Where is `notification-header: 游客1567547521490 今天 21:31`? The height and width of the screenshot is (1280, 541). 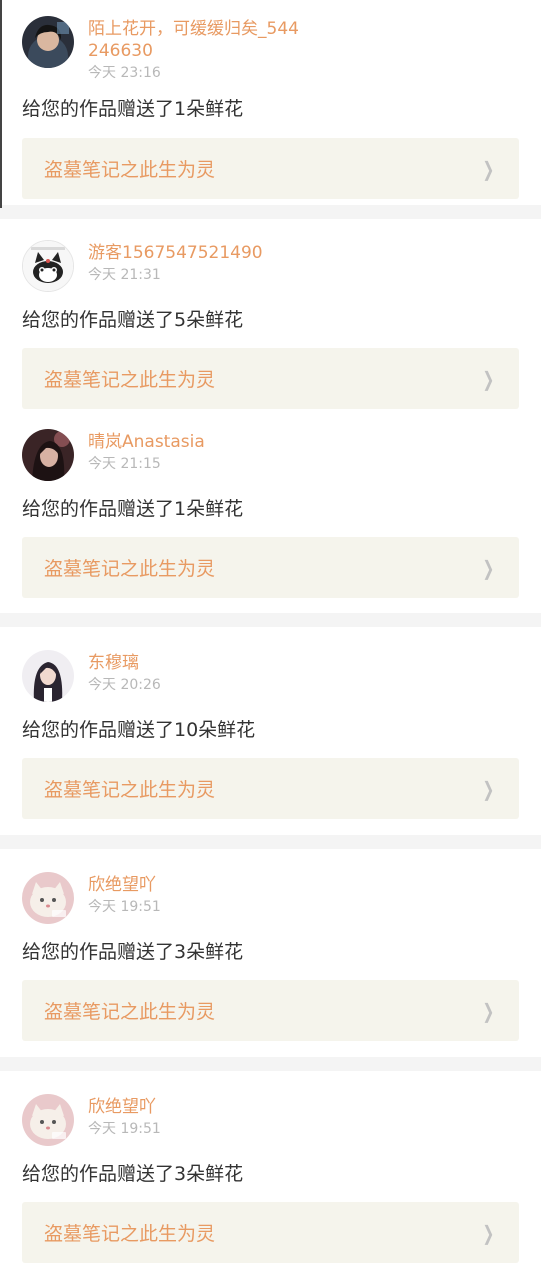 notification-header: 游客1567547521490 今天 21:31 is located at coordinates (270, 255).